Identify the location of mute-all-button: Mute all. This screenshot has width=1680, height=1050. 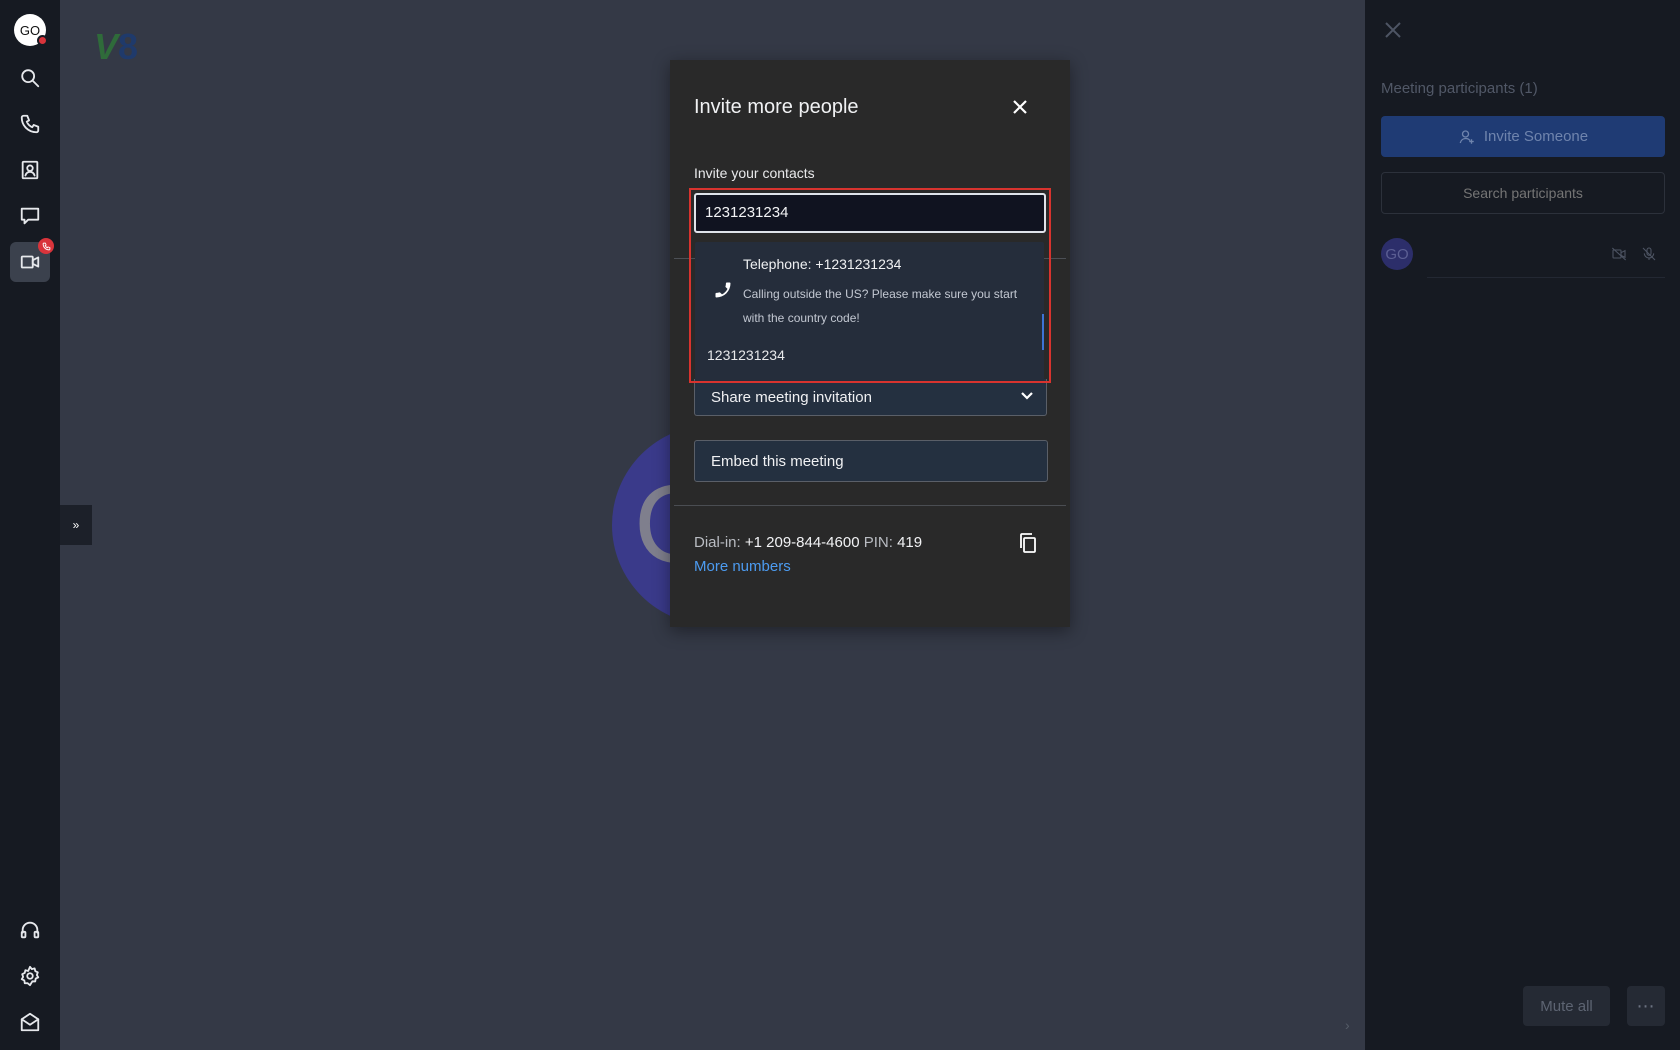
(1566, 1006).